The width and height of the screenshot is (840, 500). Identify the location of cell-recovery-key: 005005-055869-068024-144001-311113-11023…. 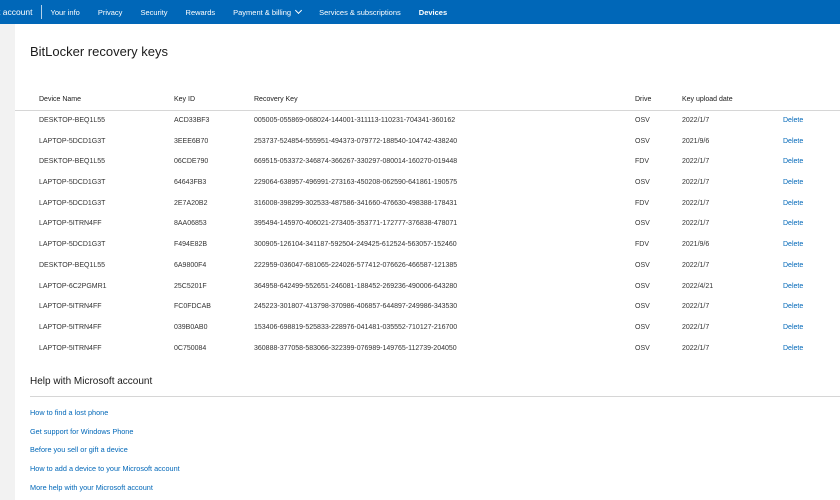
(355, 120).